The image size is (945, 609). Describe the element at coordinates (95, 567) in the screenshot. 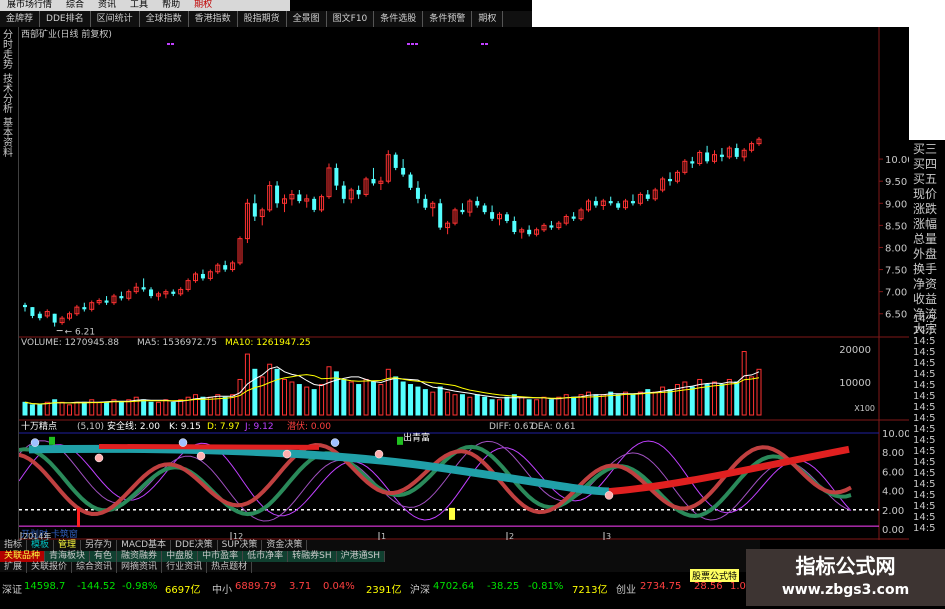

I see `extend-tab-2: 综合资讯` at that location.